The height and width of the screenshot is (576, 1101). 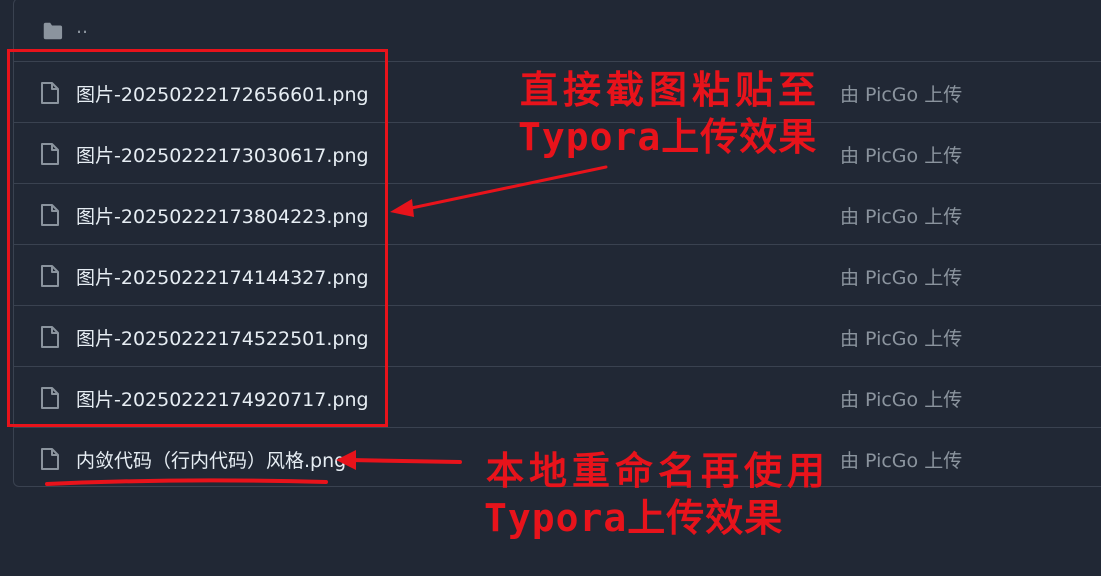 I want to click on parent-directory-label: .., so click(x=82, y=27).